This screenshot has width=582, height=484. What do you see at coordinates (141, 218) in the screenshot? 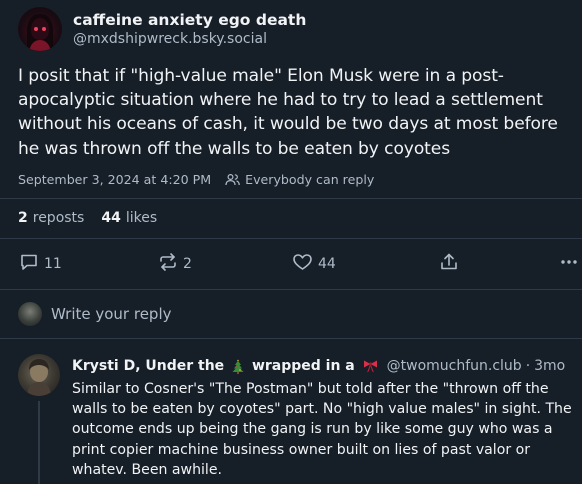
I see `likes-label: likes` at bounding box center [141, 218].